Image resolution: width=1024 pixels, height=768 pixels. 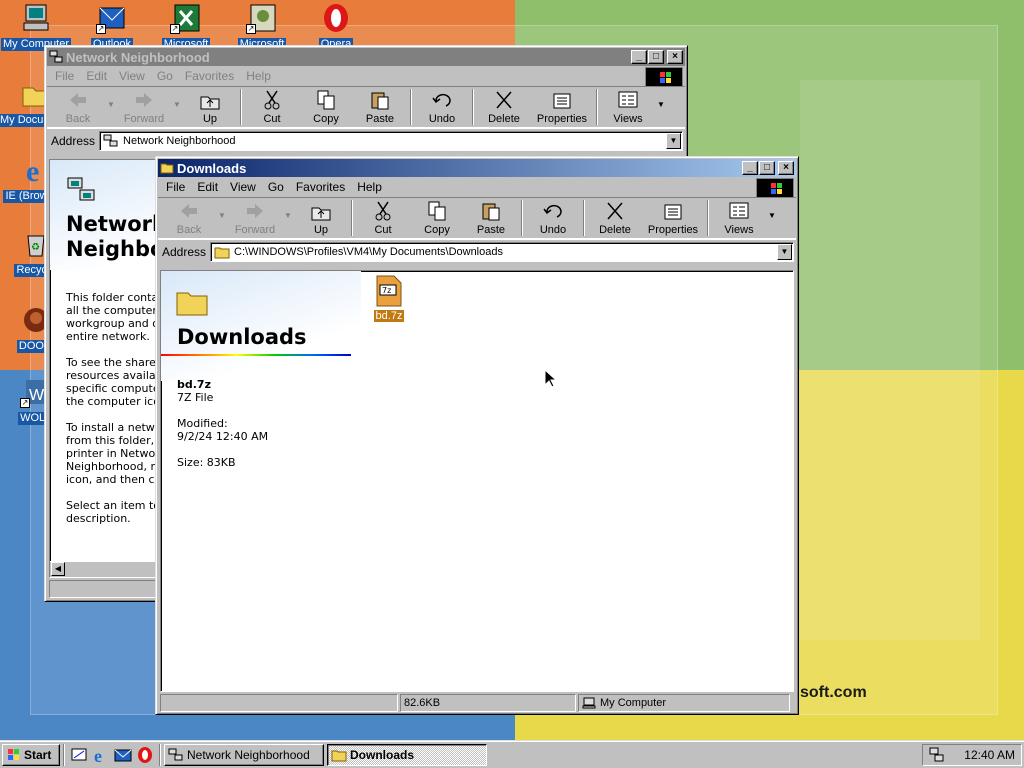 I want to click on svg-text: e, so click(x=32, y=170).